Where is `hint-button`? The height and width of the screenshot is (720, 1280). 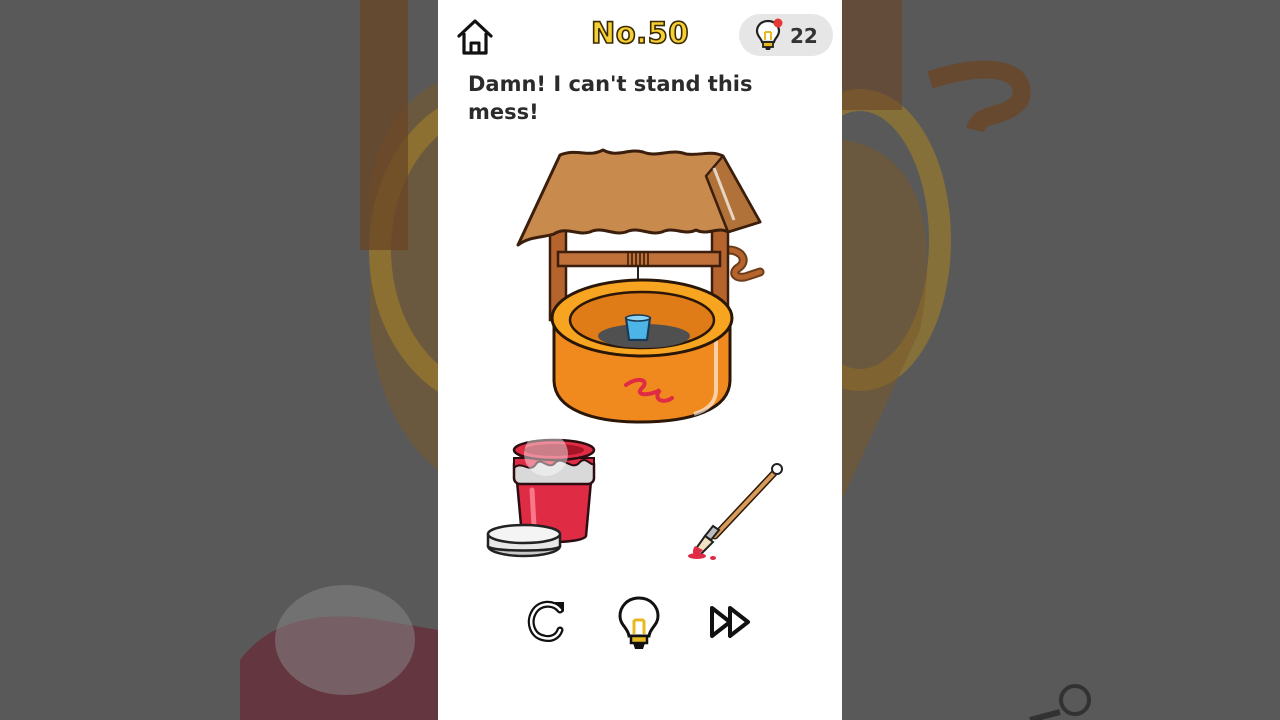 hint-button is located at coordinates (639, 623).